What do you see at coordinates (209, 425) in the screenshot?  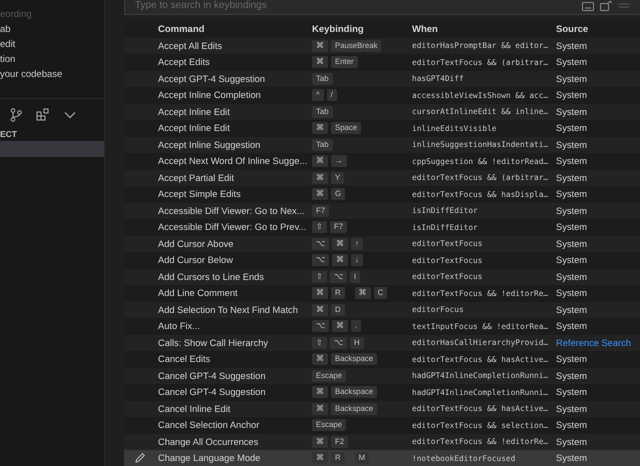 I see `command-cell-text: Cancel Selection Anchor` at bounding box center [209, 425].